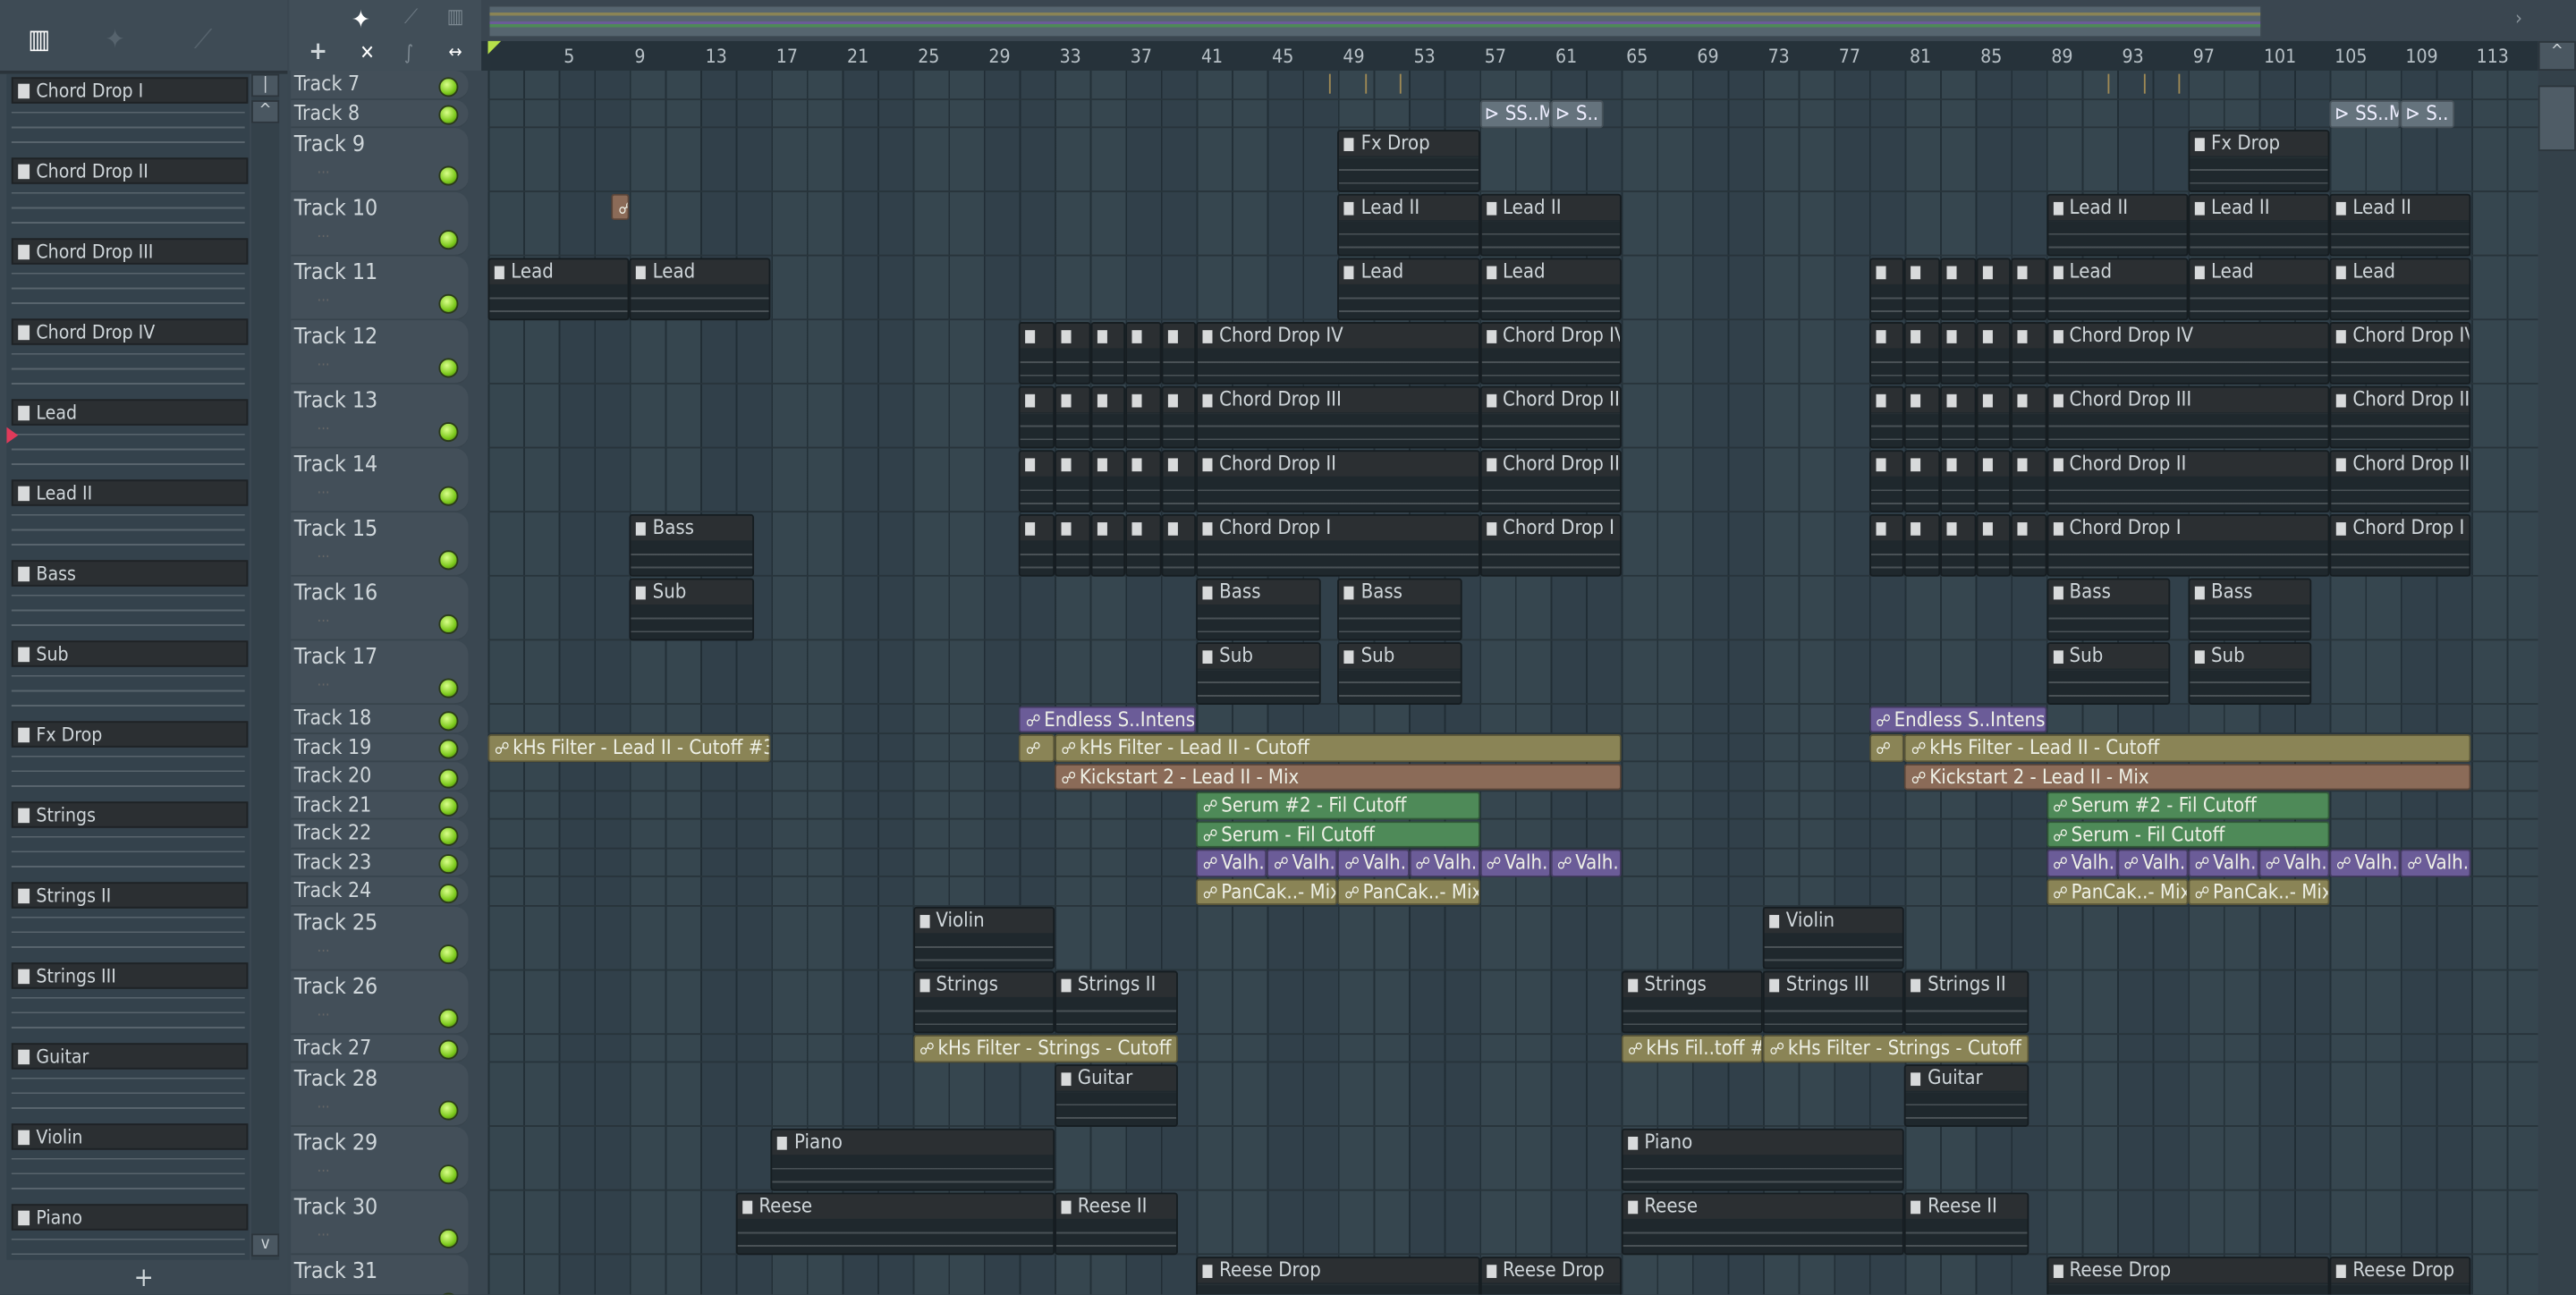 The image size is (2576, 1295). Describe the element at coordinates (411, 17) in the screenshot. I see `automation-icon: ⟋` at that location.